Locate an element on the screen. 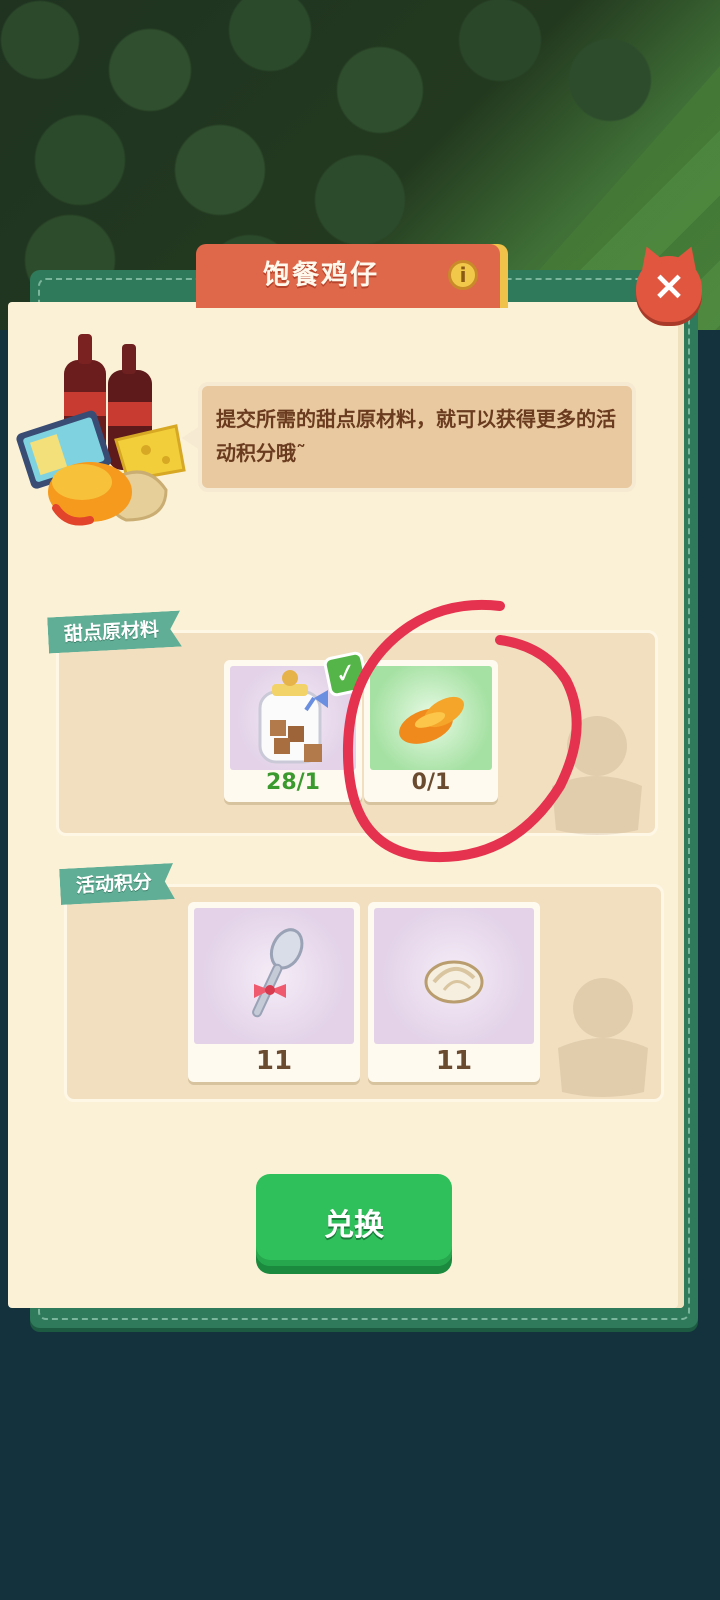  redeem-label: 兑换 is located at coordinates (354, 1225).